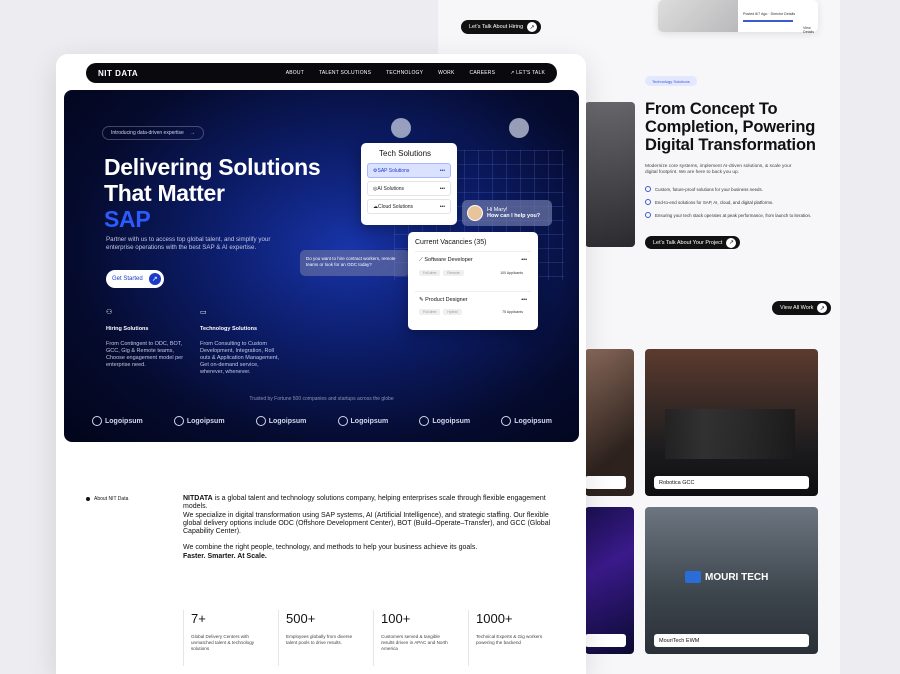 The height and width of the screenshot is (674, 900). Describe the element at coordinates (451, 242) in the screenshot. I see `vacancies-title: Current Vacancies (35)` at that location.